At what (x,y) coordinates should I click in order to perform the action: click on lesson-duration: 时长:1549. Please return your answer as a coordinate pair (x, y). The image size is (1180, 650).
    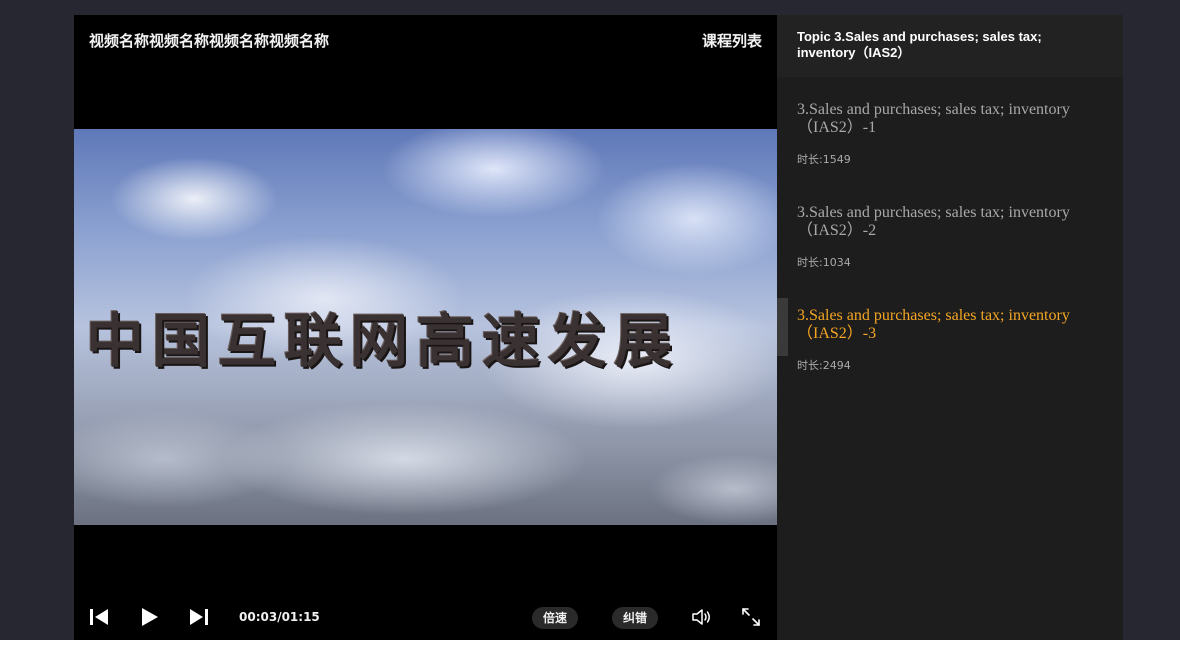
    Looking at the image, I should click on (824, 159).